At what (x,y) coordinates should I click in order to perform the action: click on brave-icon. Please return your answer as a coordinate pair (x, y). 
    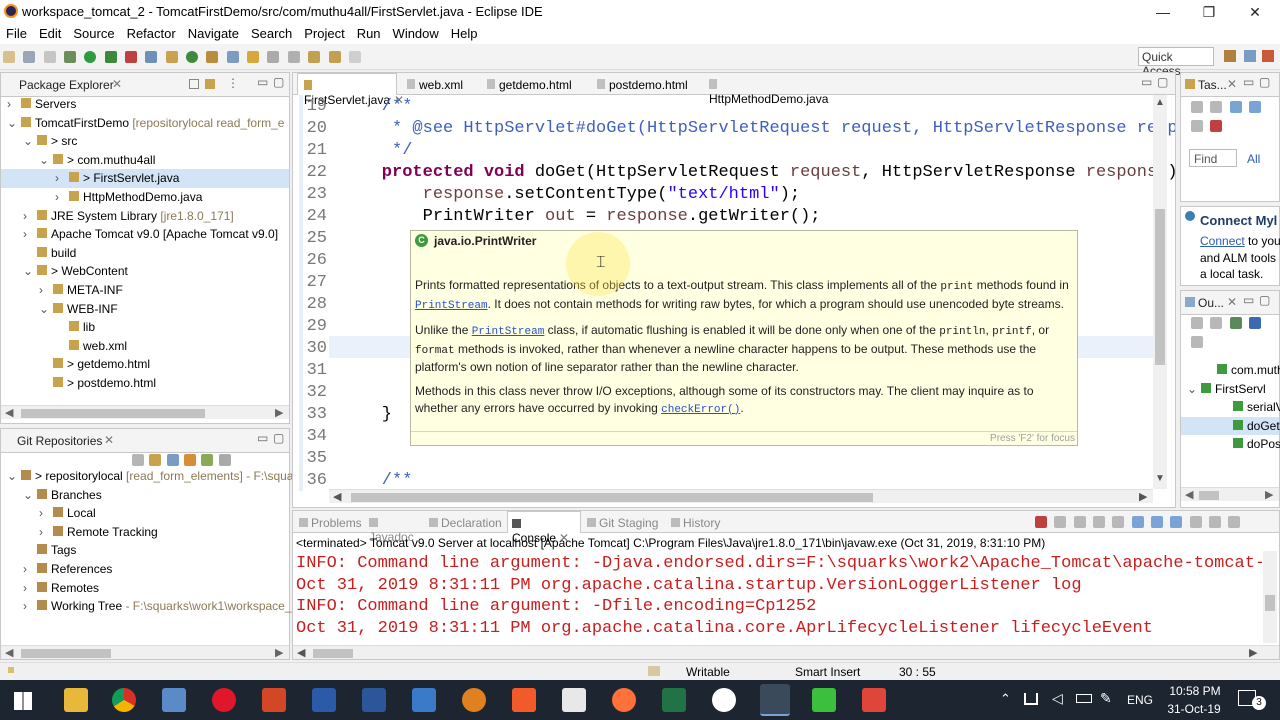
    Looking at the image, I should click on (524, 700).